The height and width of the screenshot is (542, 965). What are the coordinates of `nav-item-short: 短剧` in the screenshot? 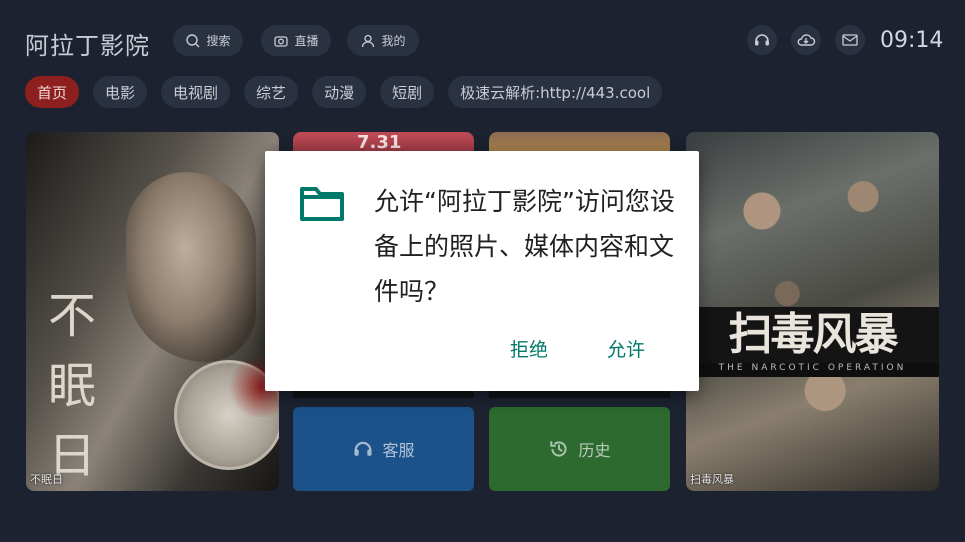 It's located at (407, 92).